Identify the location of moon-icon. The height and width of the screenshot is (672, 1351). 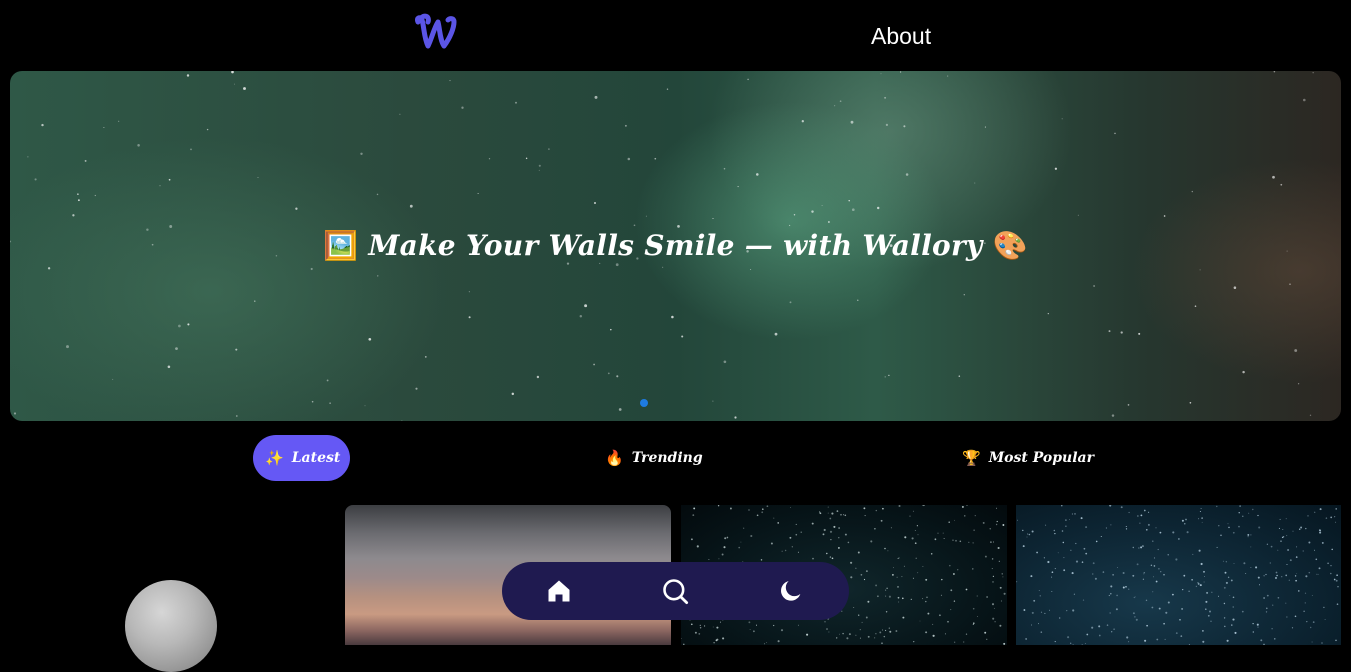
(791, 591).